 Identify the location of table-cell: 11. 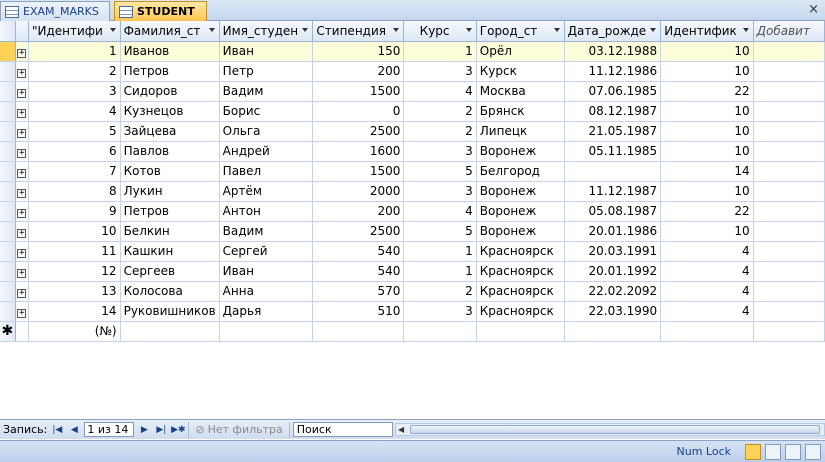
(74, 251).